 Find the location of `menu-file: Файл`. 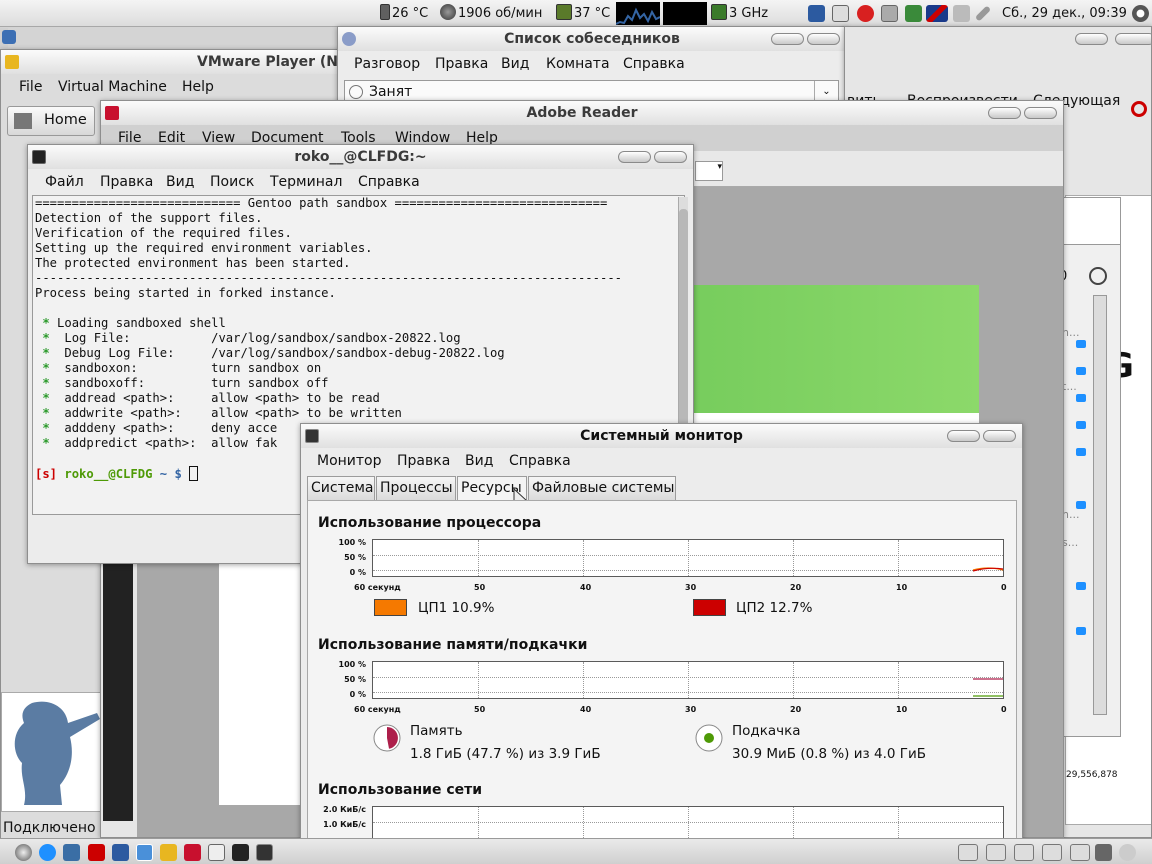

menu-file: Файл is located at coordinates (64, 182).